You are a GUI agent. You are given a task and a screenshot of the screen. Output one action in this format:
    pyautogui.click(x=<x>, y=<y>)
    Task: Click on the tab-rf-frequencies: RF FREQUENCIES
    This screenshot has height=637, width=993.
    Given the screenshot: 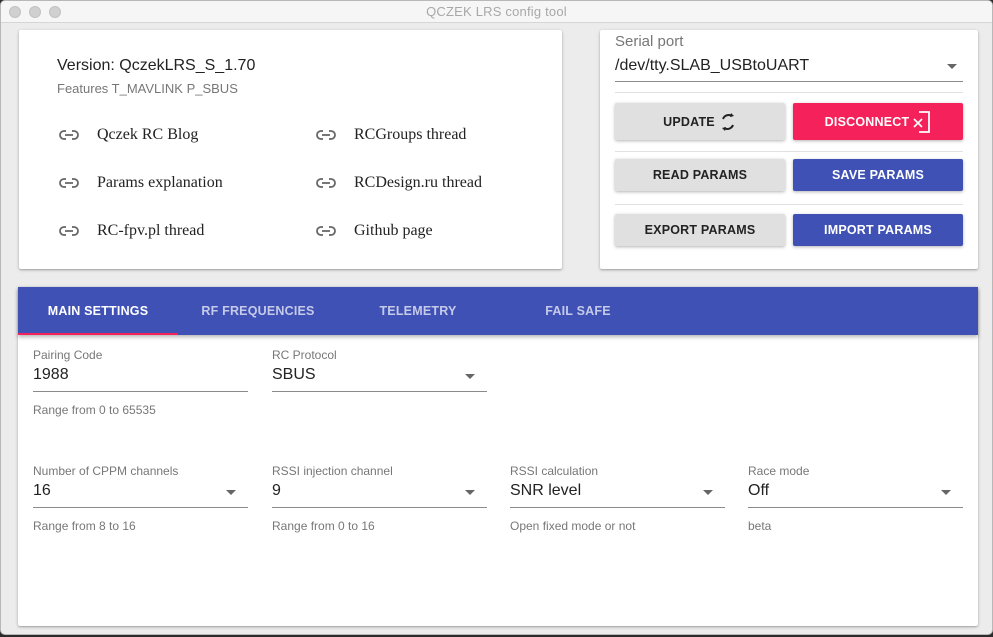 What is the action you would take?
    pyautogui.click(x=258, y=311)
    